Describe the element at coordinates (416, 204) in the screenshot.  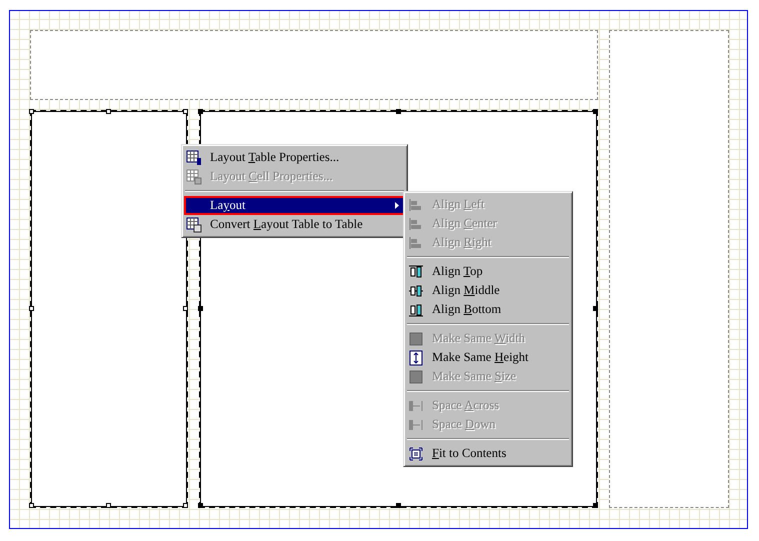
I see `align-left-icon` at that location.